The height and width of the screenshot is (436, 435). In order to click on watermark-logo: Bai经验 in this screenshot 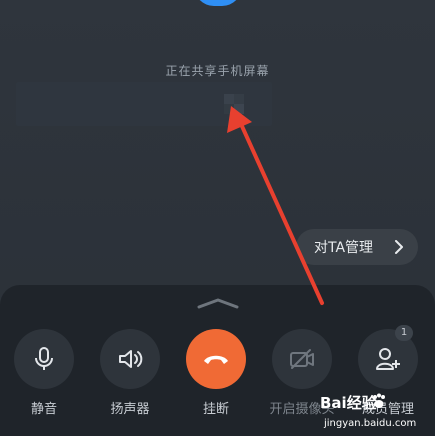, I will do `click(348, 403)`.